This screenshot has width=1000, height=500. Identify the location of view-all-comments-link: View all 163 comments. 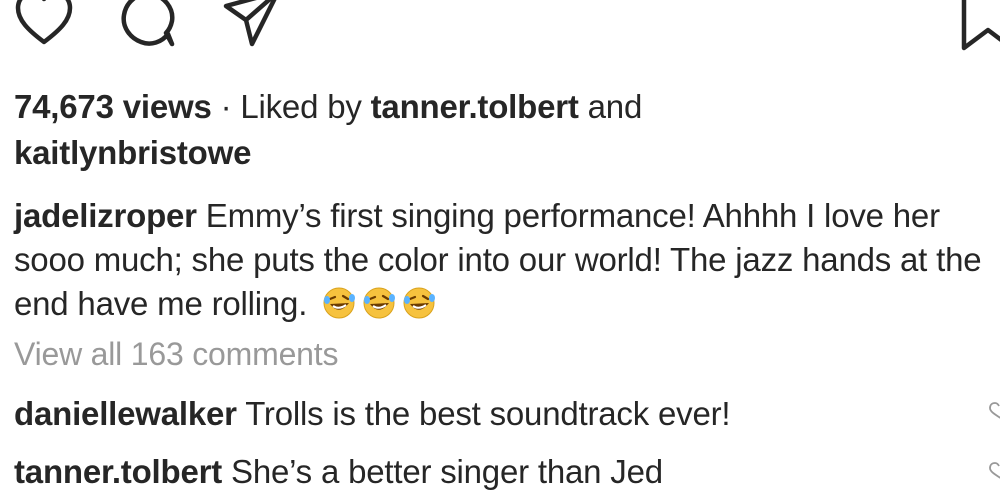
(176, 354).